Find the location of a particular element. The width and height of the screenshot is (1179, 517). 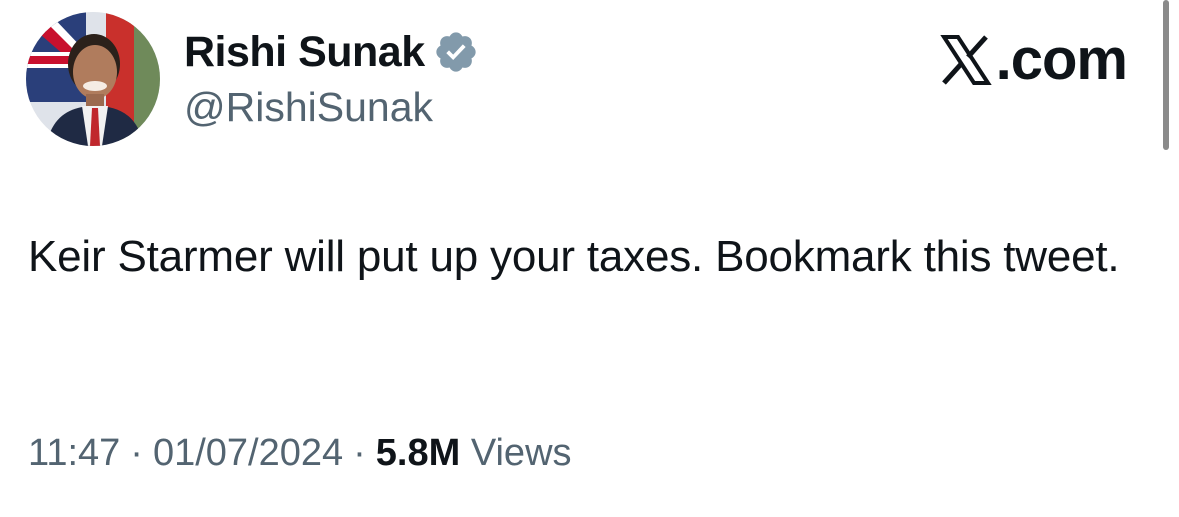

brand-watermark: .com is located at coordinates (1033, 59).